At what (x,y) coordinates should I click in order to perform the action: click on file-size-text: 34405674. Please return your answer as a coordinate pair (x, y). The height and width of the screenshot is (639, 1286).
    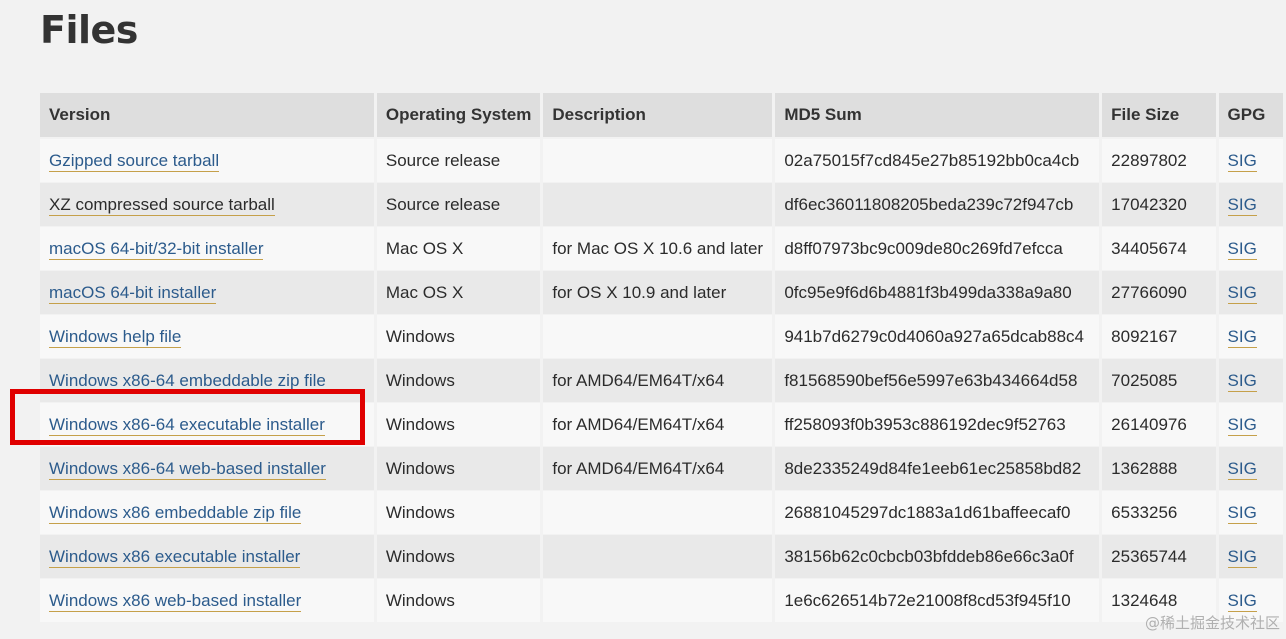
    Looking at the image, I should click on (1149, 248).